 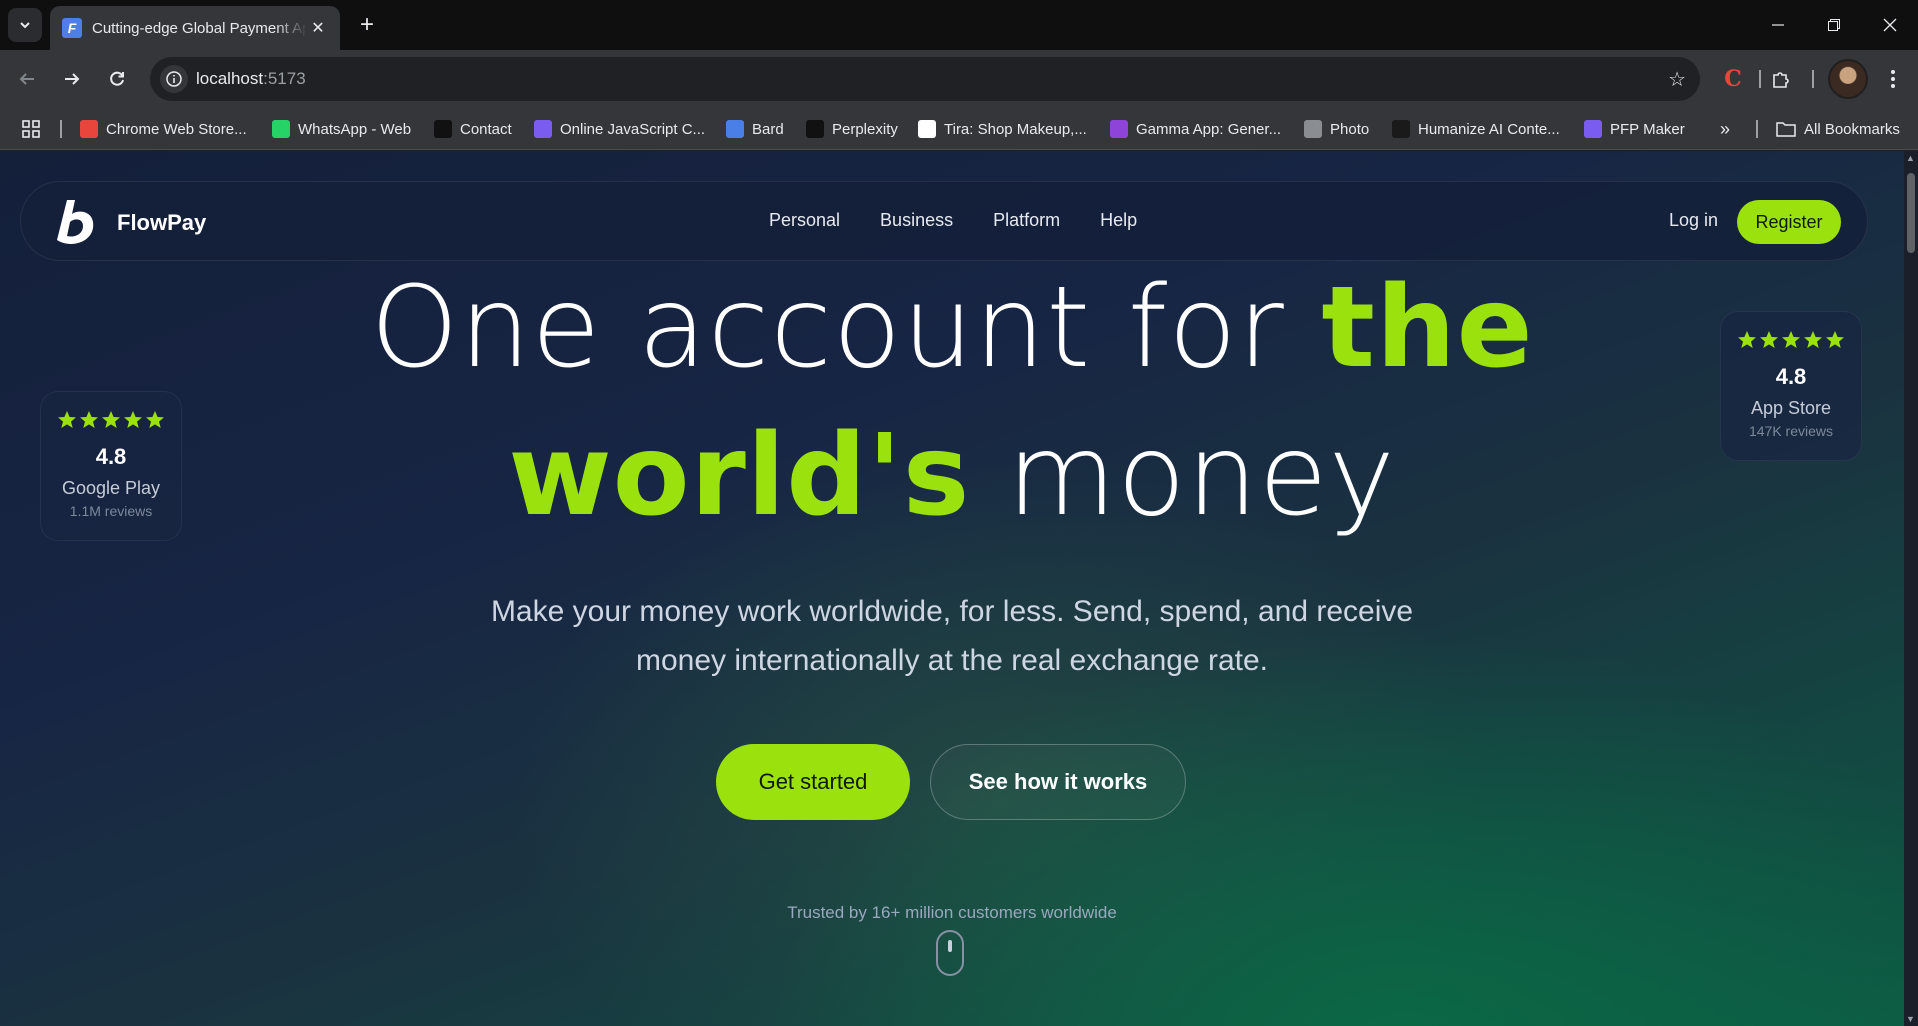 What do you see at coordinates (199, 28) in the screenshot?
I see `tab-title: Cutting-edge Global Payment App` at bounding box center [199, 28].